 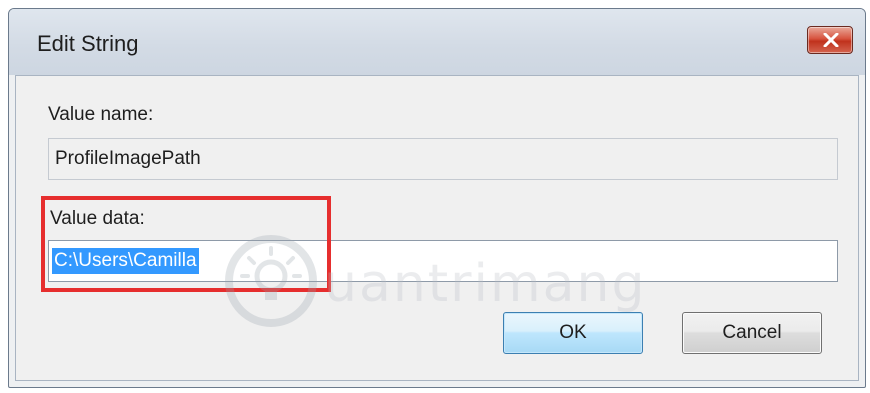 I want to click on value-name-label: Value name:, so click(x=101, y=114).